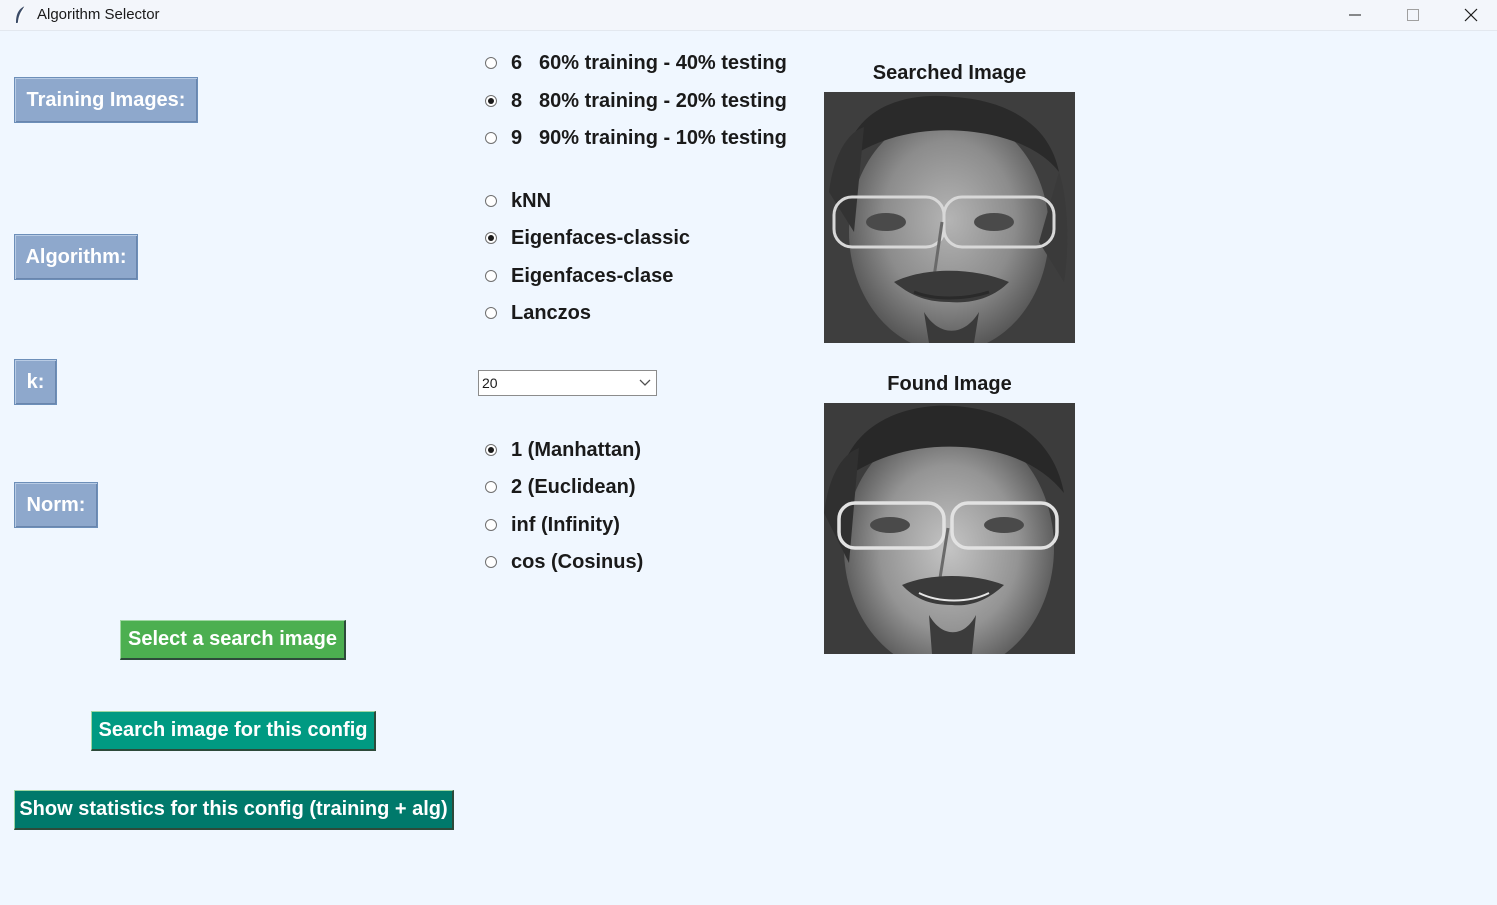  Describe the element at coordinates (577, 561) in the screenshot. I see `norm-option-label: cos (Cosinus)` at that location.